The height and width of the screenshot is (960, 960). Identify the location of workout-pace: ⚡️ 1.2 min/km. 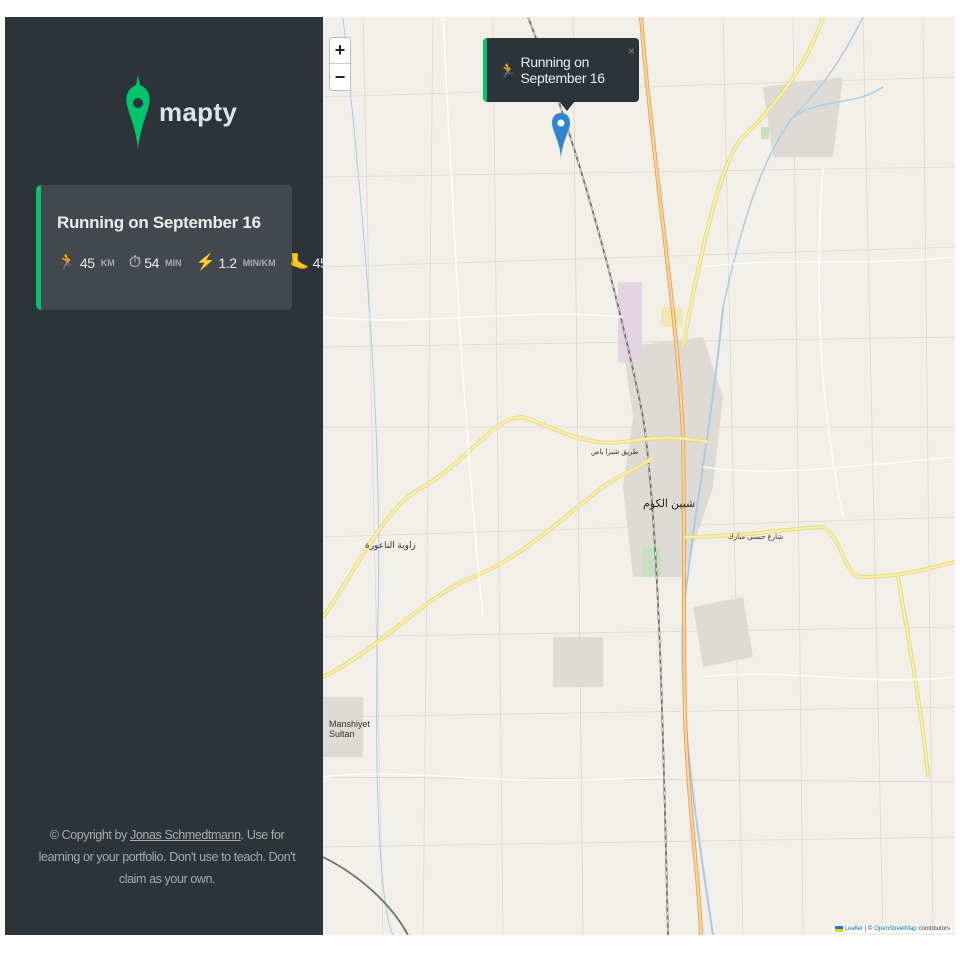
(235, 263).